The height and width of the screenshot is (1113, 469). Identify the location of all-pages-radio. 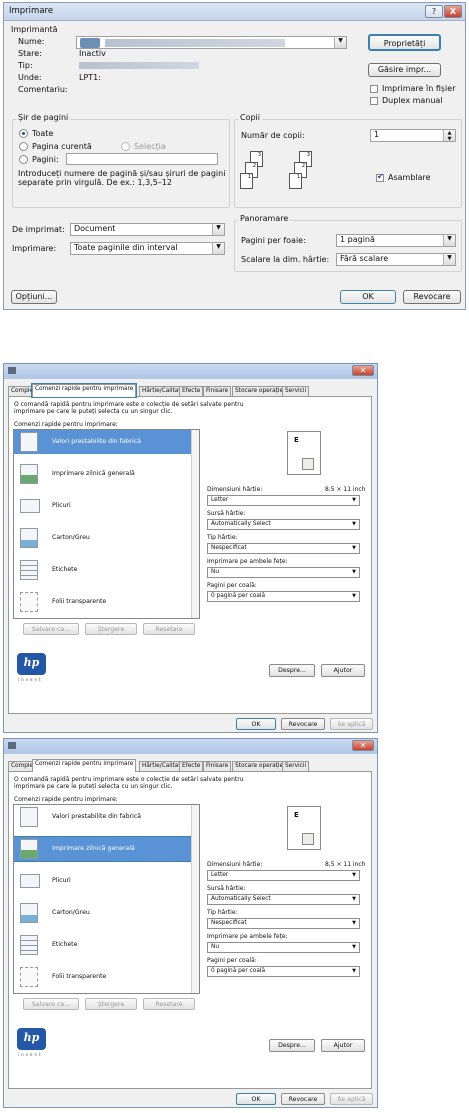
(23, 133).